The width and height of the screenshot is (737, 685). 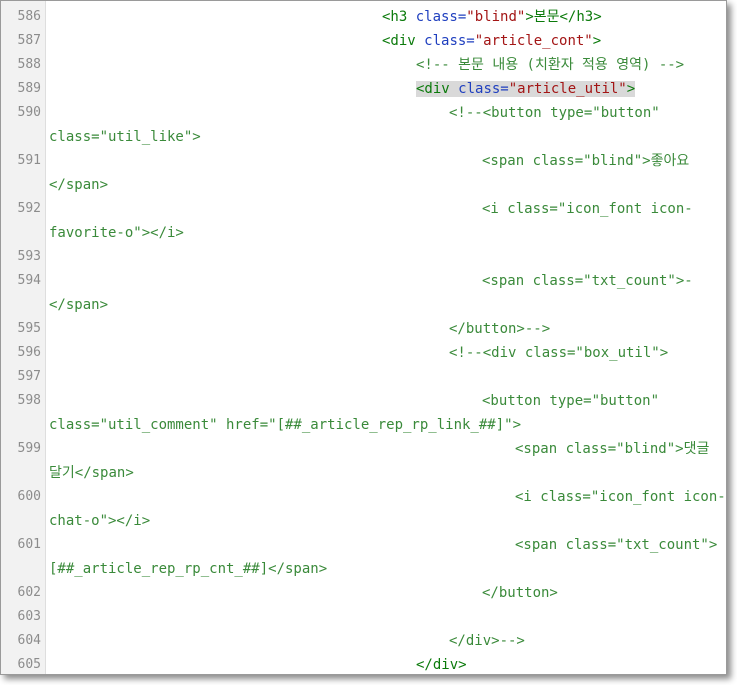 What do you see at coordinates (496, 17) in the screenshot?
I see `attr-value: "blind"` at bounding box center [496, 17].